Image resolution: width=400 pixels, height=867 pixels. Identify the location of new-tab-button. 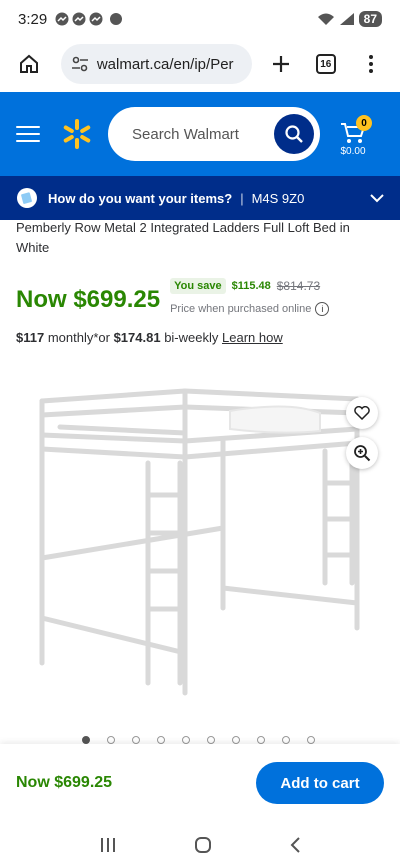
(281, 64).